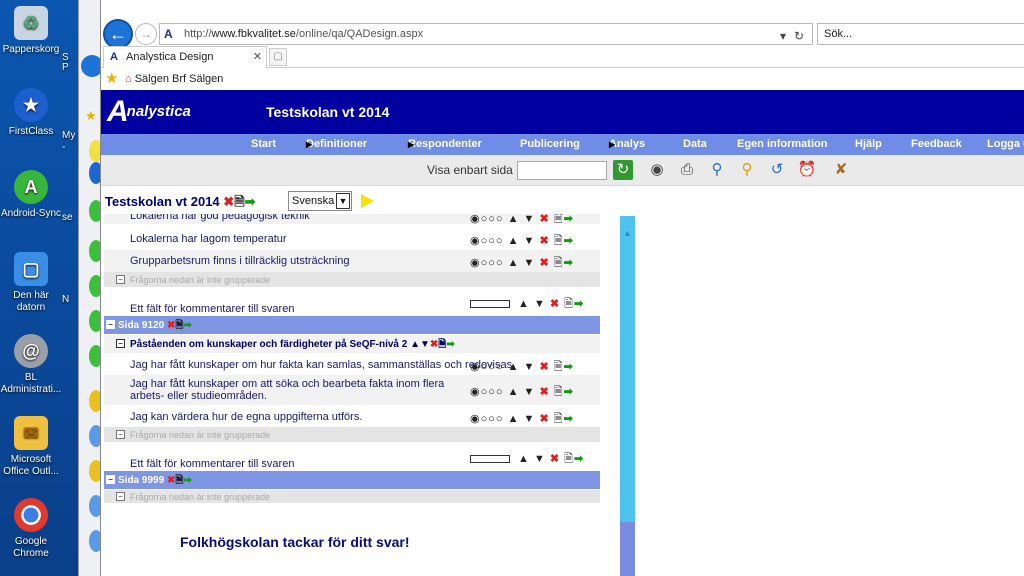  I want to click on scrollbar-thumb, so click(627, 549).